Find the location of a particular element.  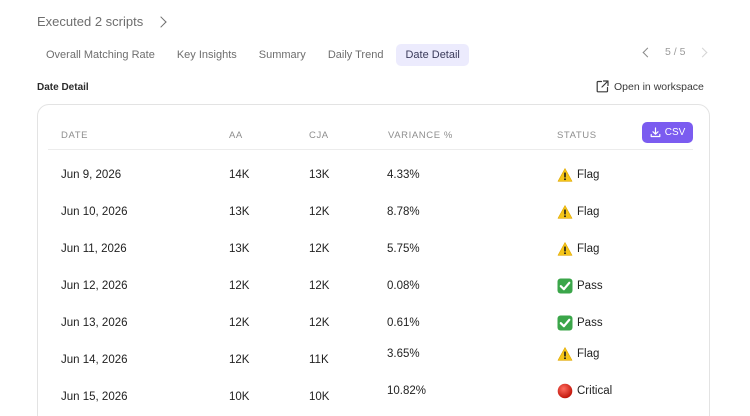

column-header-variance: VARIANCE % is located at coordinates (420, 135).